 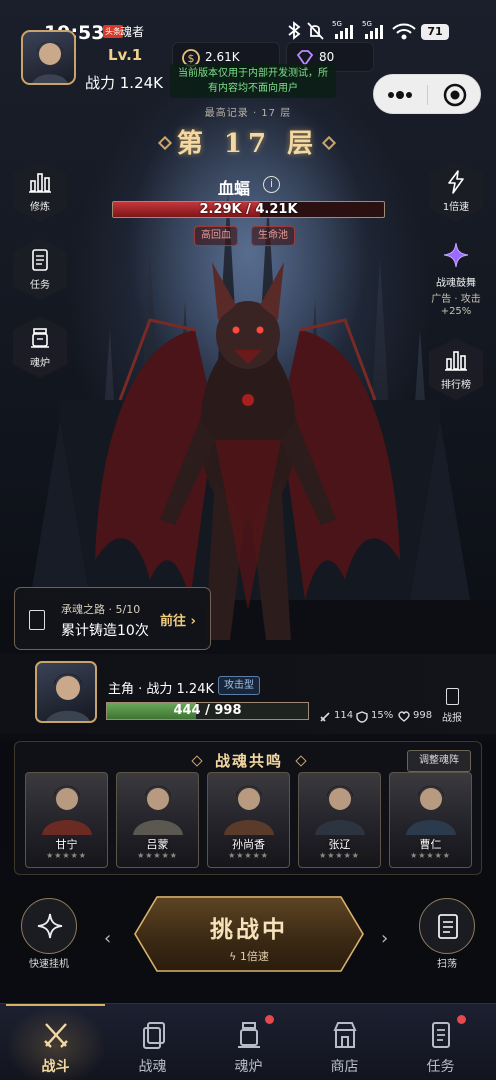 I want to click on hero-card-name: 曹仁, so click(x=430, y=844).